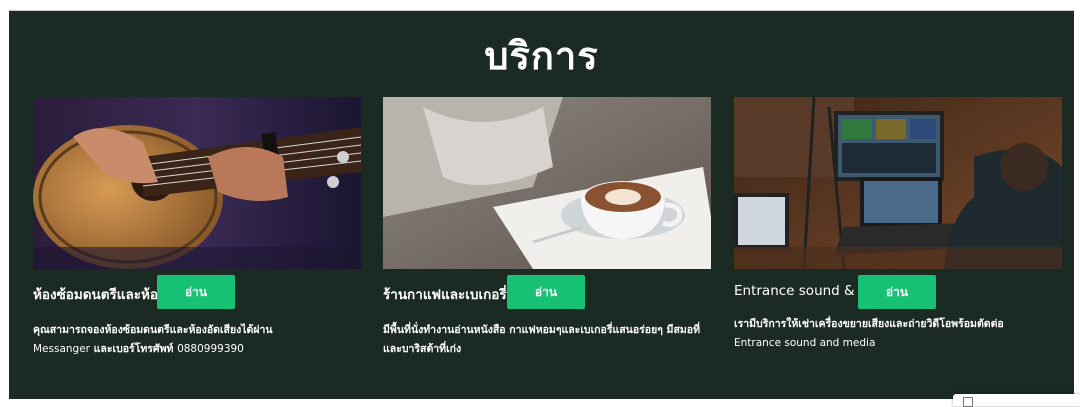  Describe the element at coordinates (541, 56) in the screenshot. I see `section-title: บริการ` at that location.